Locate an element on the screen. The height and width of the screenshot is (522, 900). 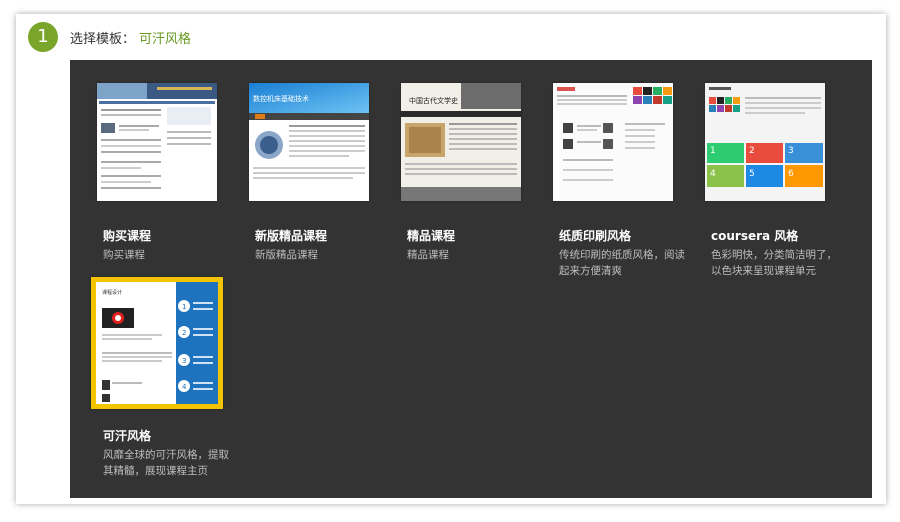
template-thumbnail: 1 2 3 4 5 6 is located at coordinates (765, 142).